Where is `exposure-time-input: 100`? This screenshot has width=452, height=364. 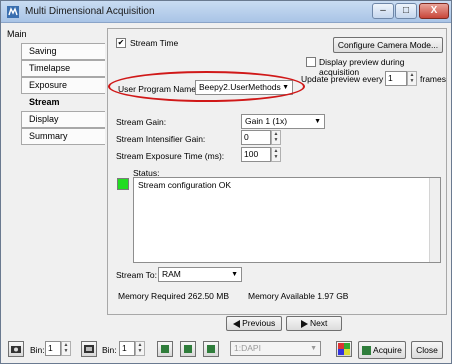
exposure-time-input: 100 is located at coordinates (256, 154).